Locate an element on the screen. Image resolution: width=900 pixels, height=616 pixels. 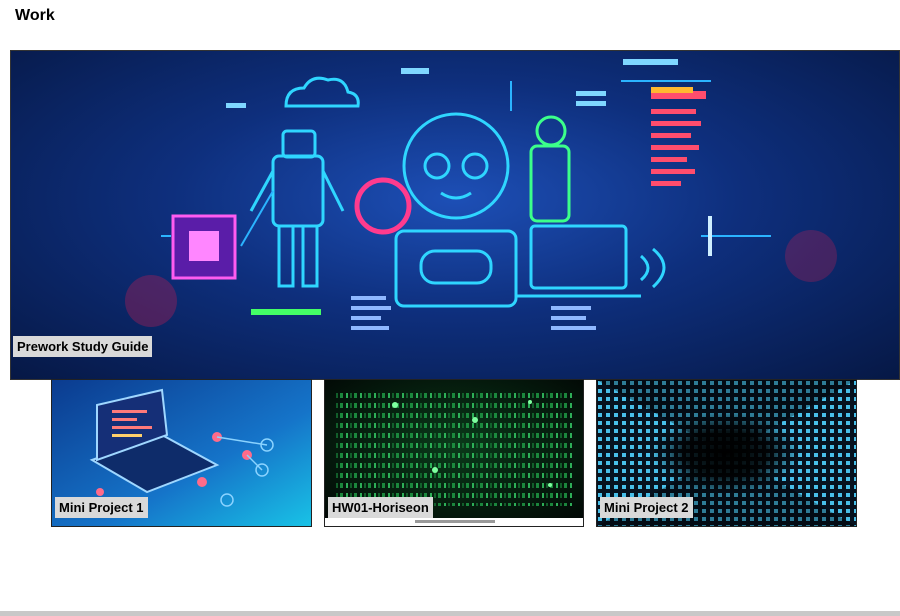
project-card-hw01-horiseon: HW01-Horiseon is located at coordinates (454, 453).